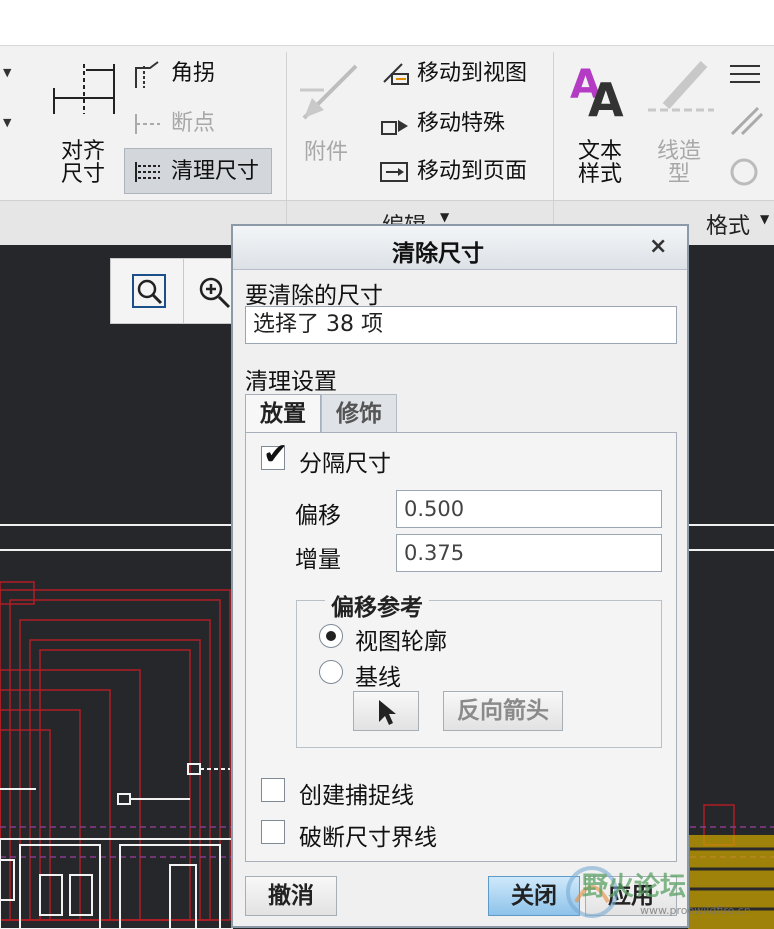 This screenshot has width=774, height=929. Describe the element at coordinates (318, 560) in the screenshot. I see `increment-label: 增量` at that location.